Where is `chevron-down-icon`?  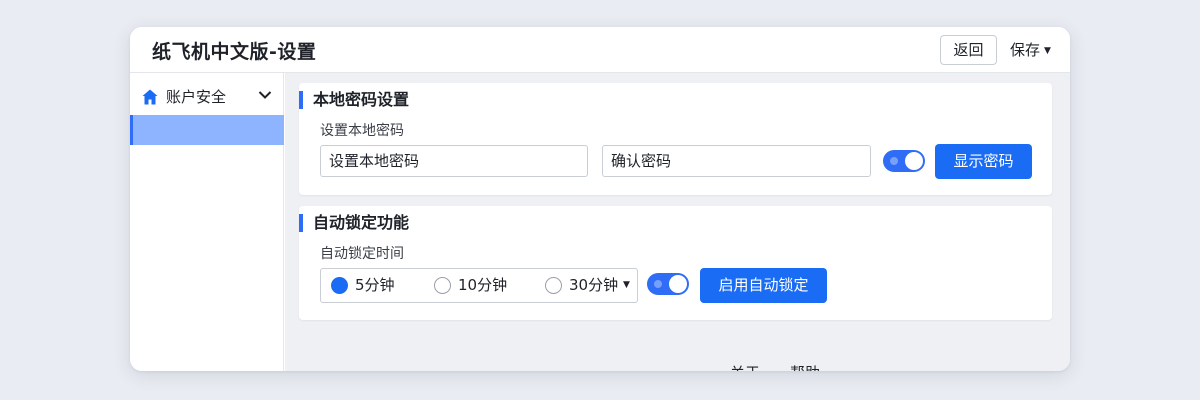
chevron-down-icon is located at coordinates (265, 95).